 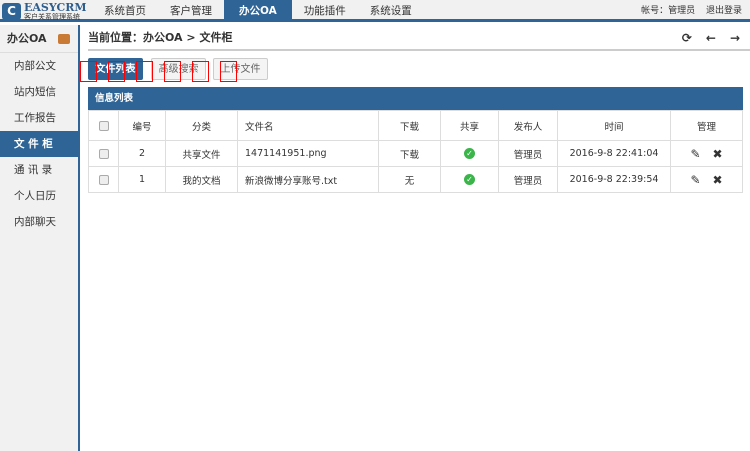 What do you see at coordinates (308, 179) in the screenshot?
I see `cell-filename: 新浪微博分享账号.txt` at bounding box center [308, 179].